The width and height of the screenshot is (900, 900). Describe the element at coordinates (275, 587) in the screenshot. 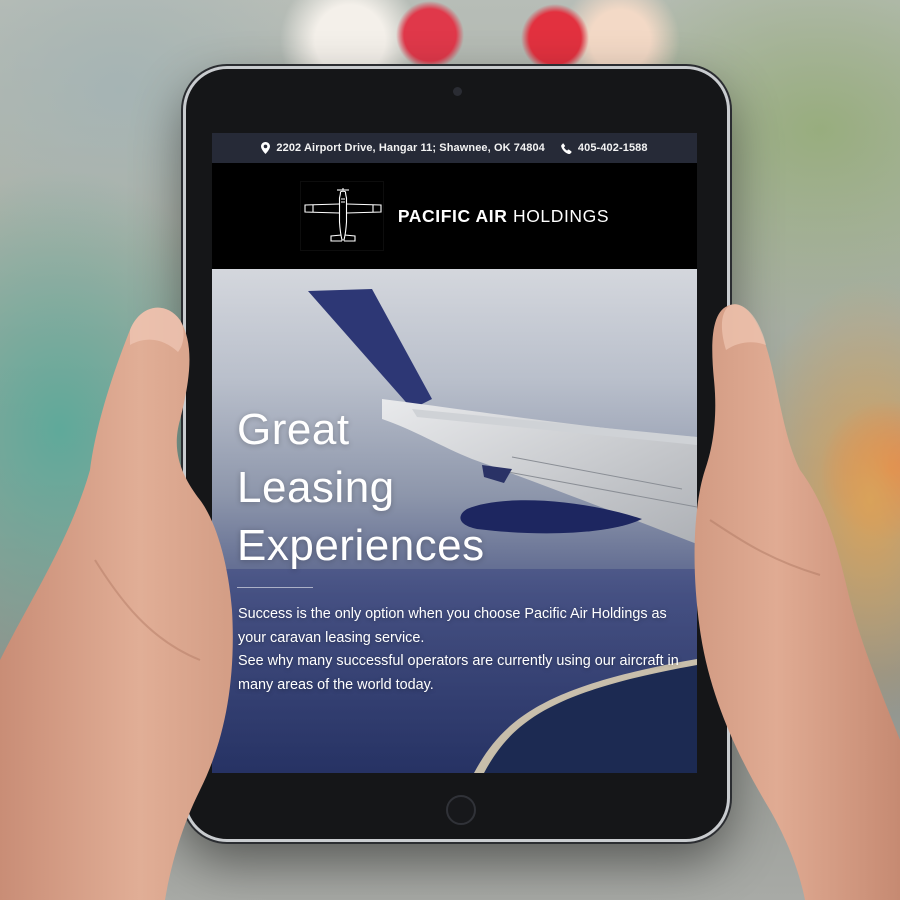

I see `hero-divider` at that location.